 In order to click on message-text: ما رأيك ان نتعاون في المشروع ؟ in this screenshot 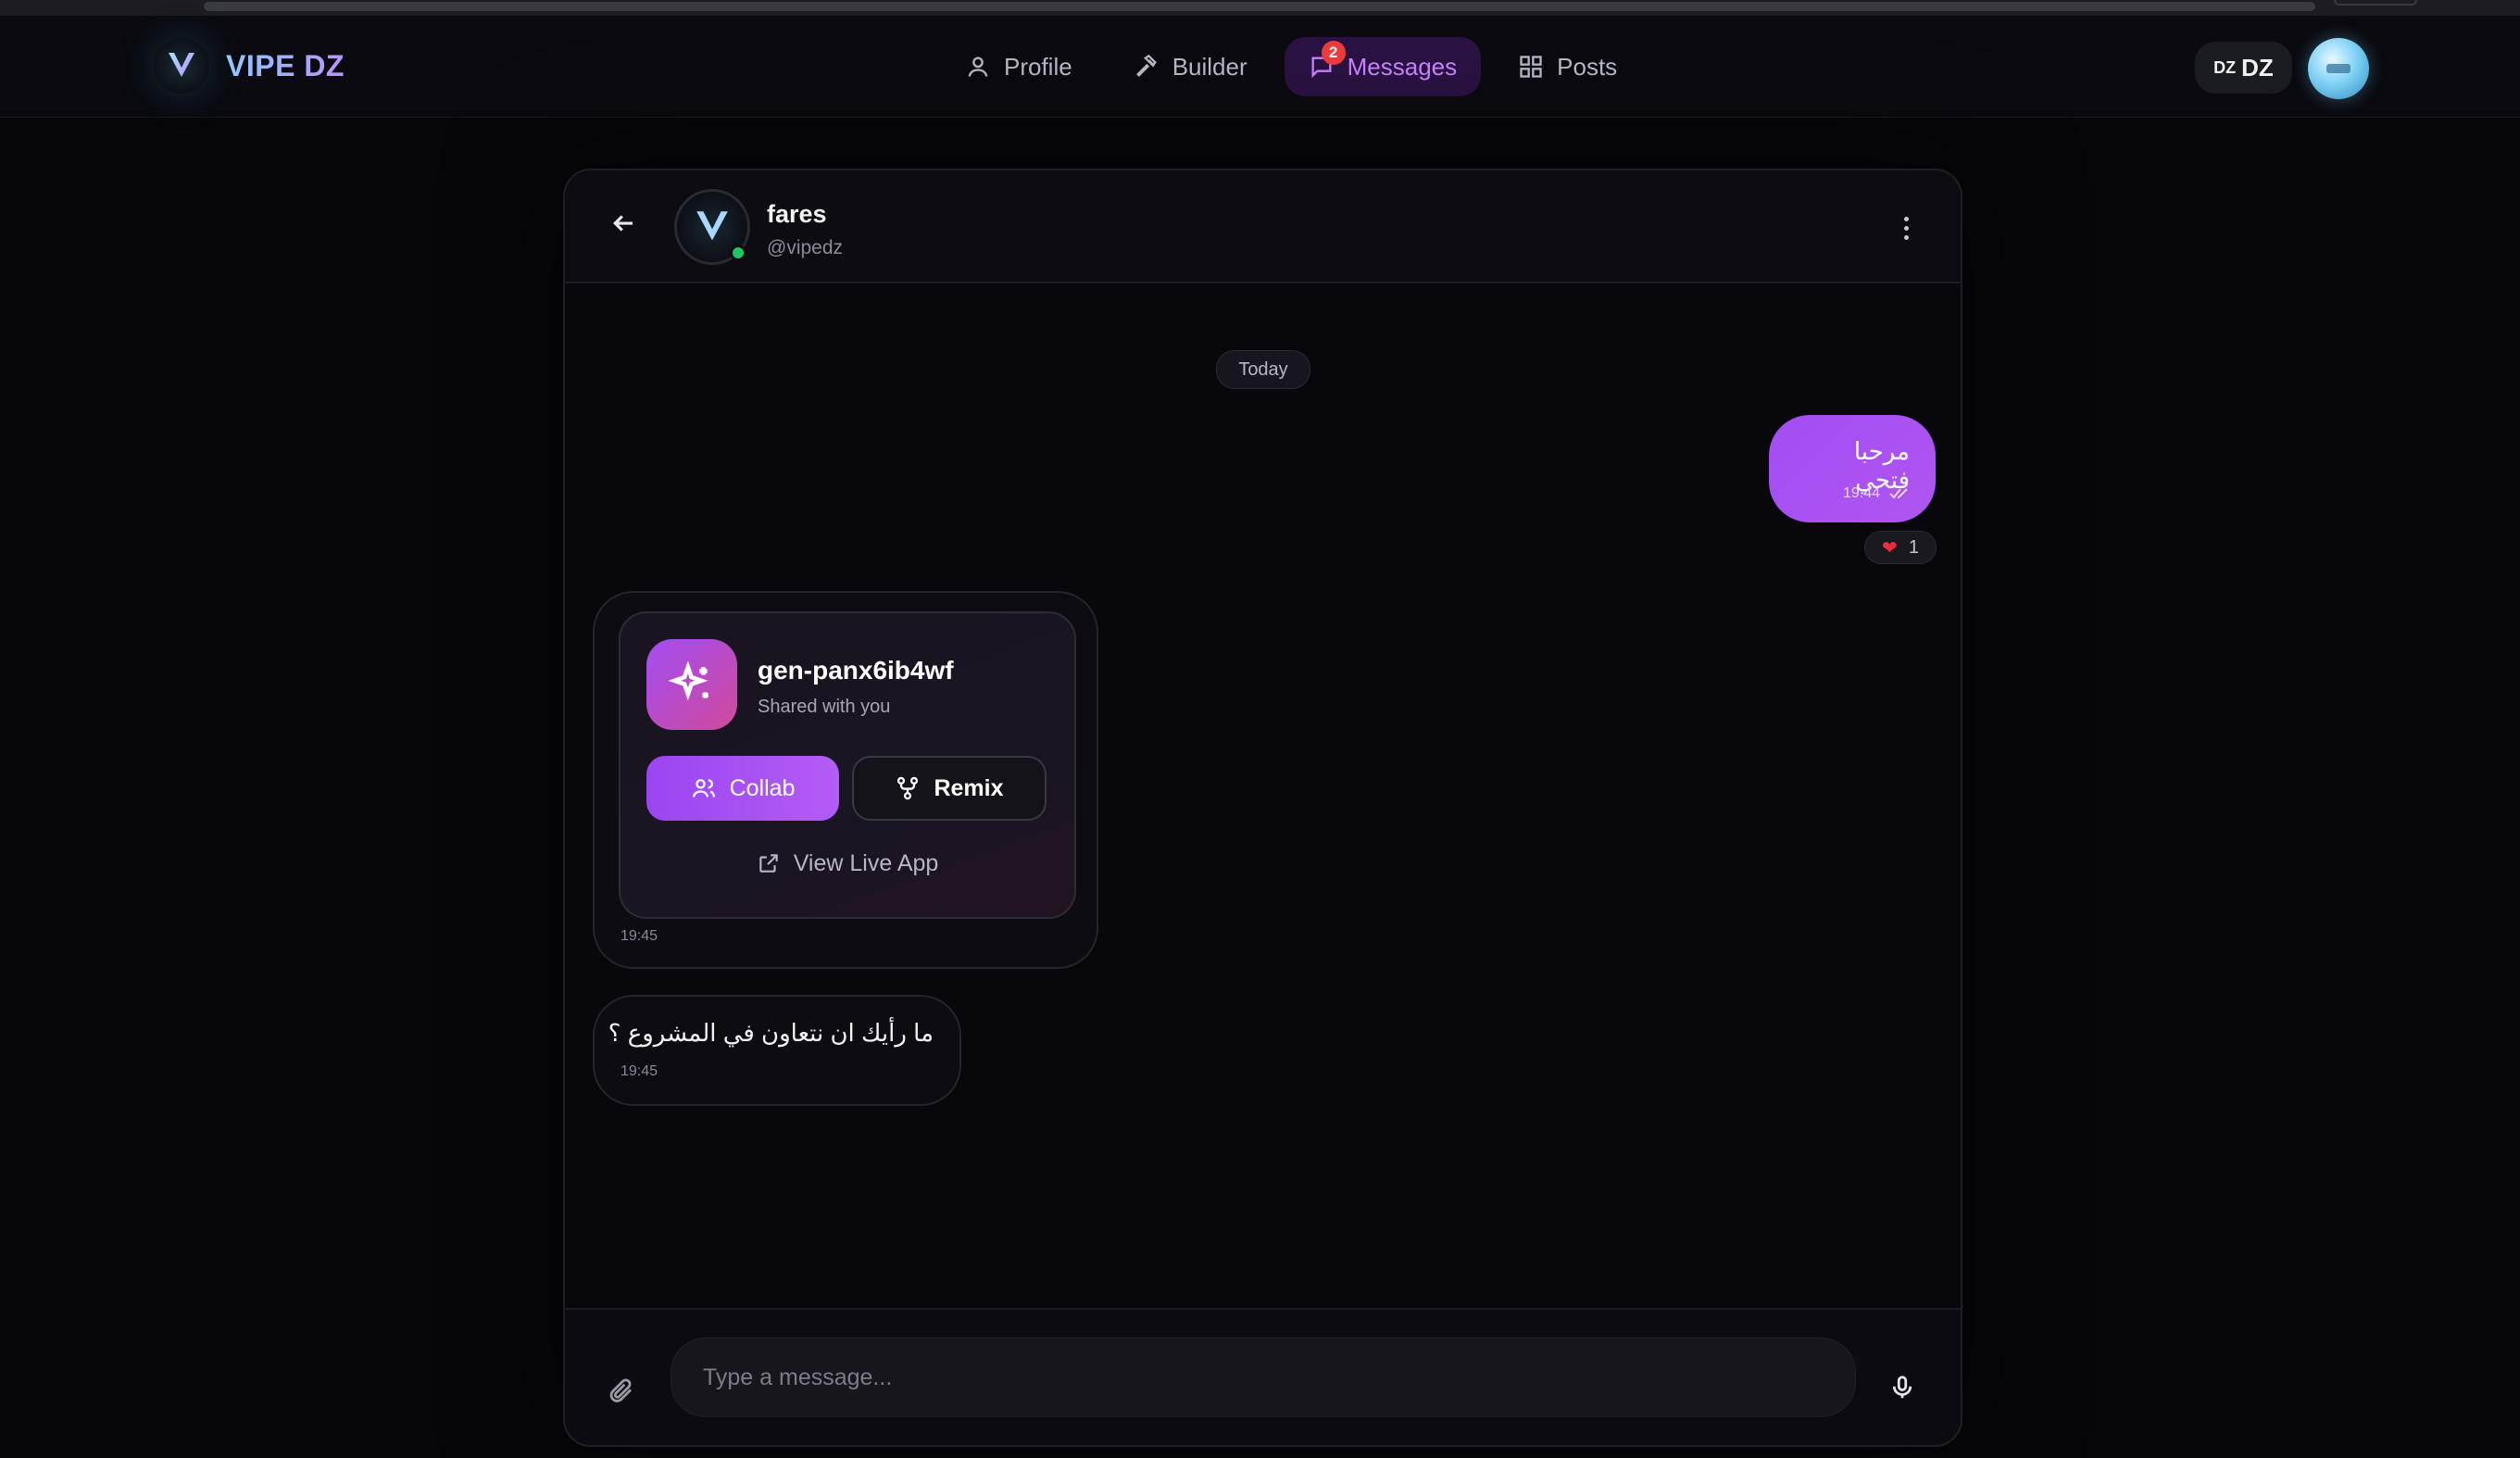, I will do `click(771, 1033)`.